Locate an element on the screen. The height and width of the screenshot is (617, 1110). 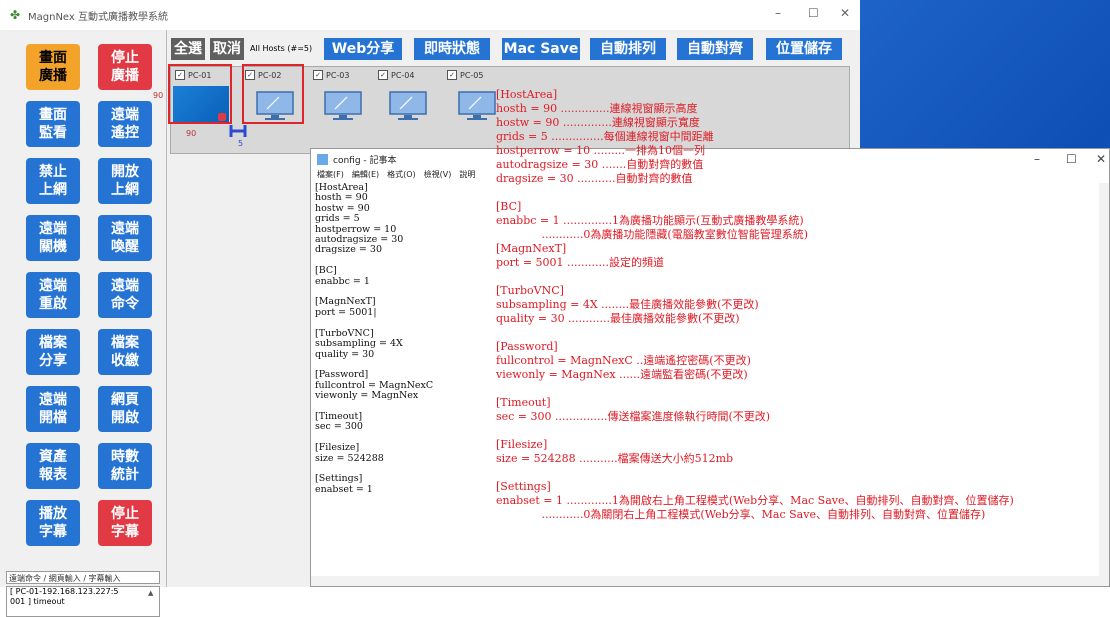
app-logo-icon: ✤ is located at coordinates (15, 15).